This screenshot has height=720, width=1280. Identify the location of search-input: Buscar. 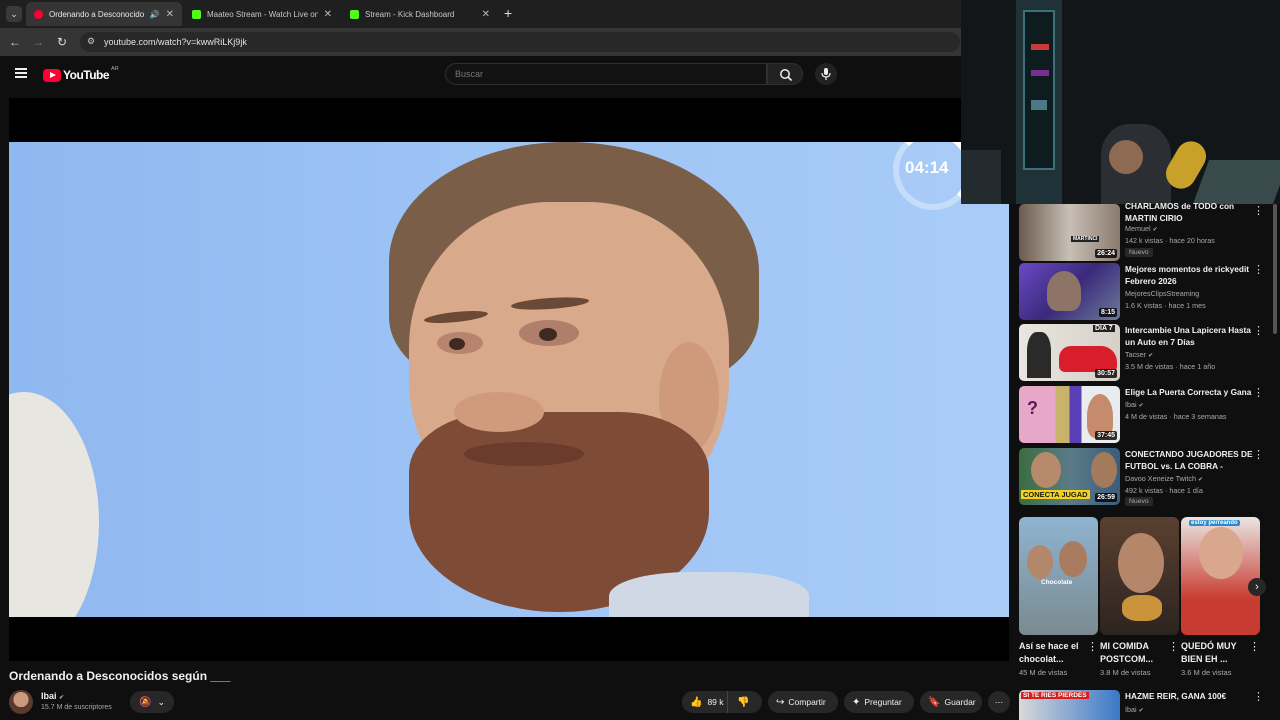
(606, 74).